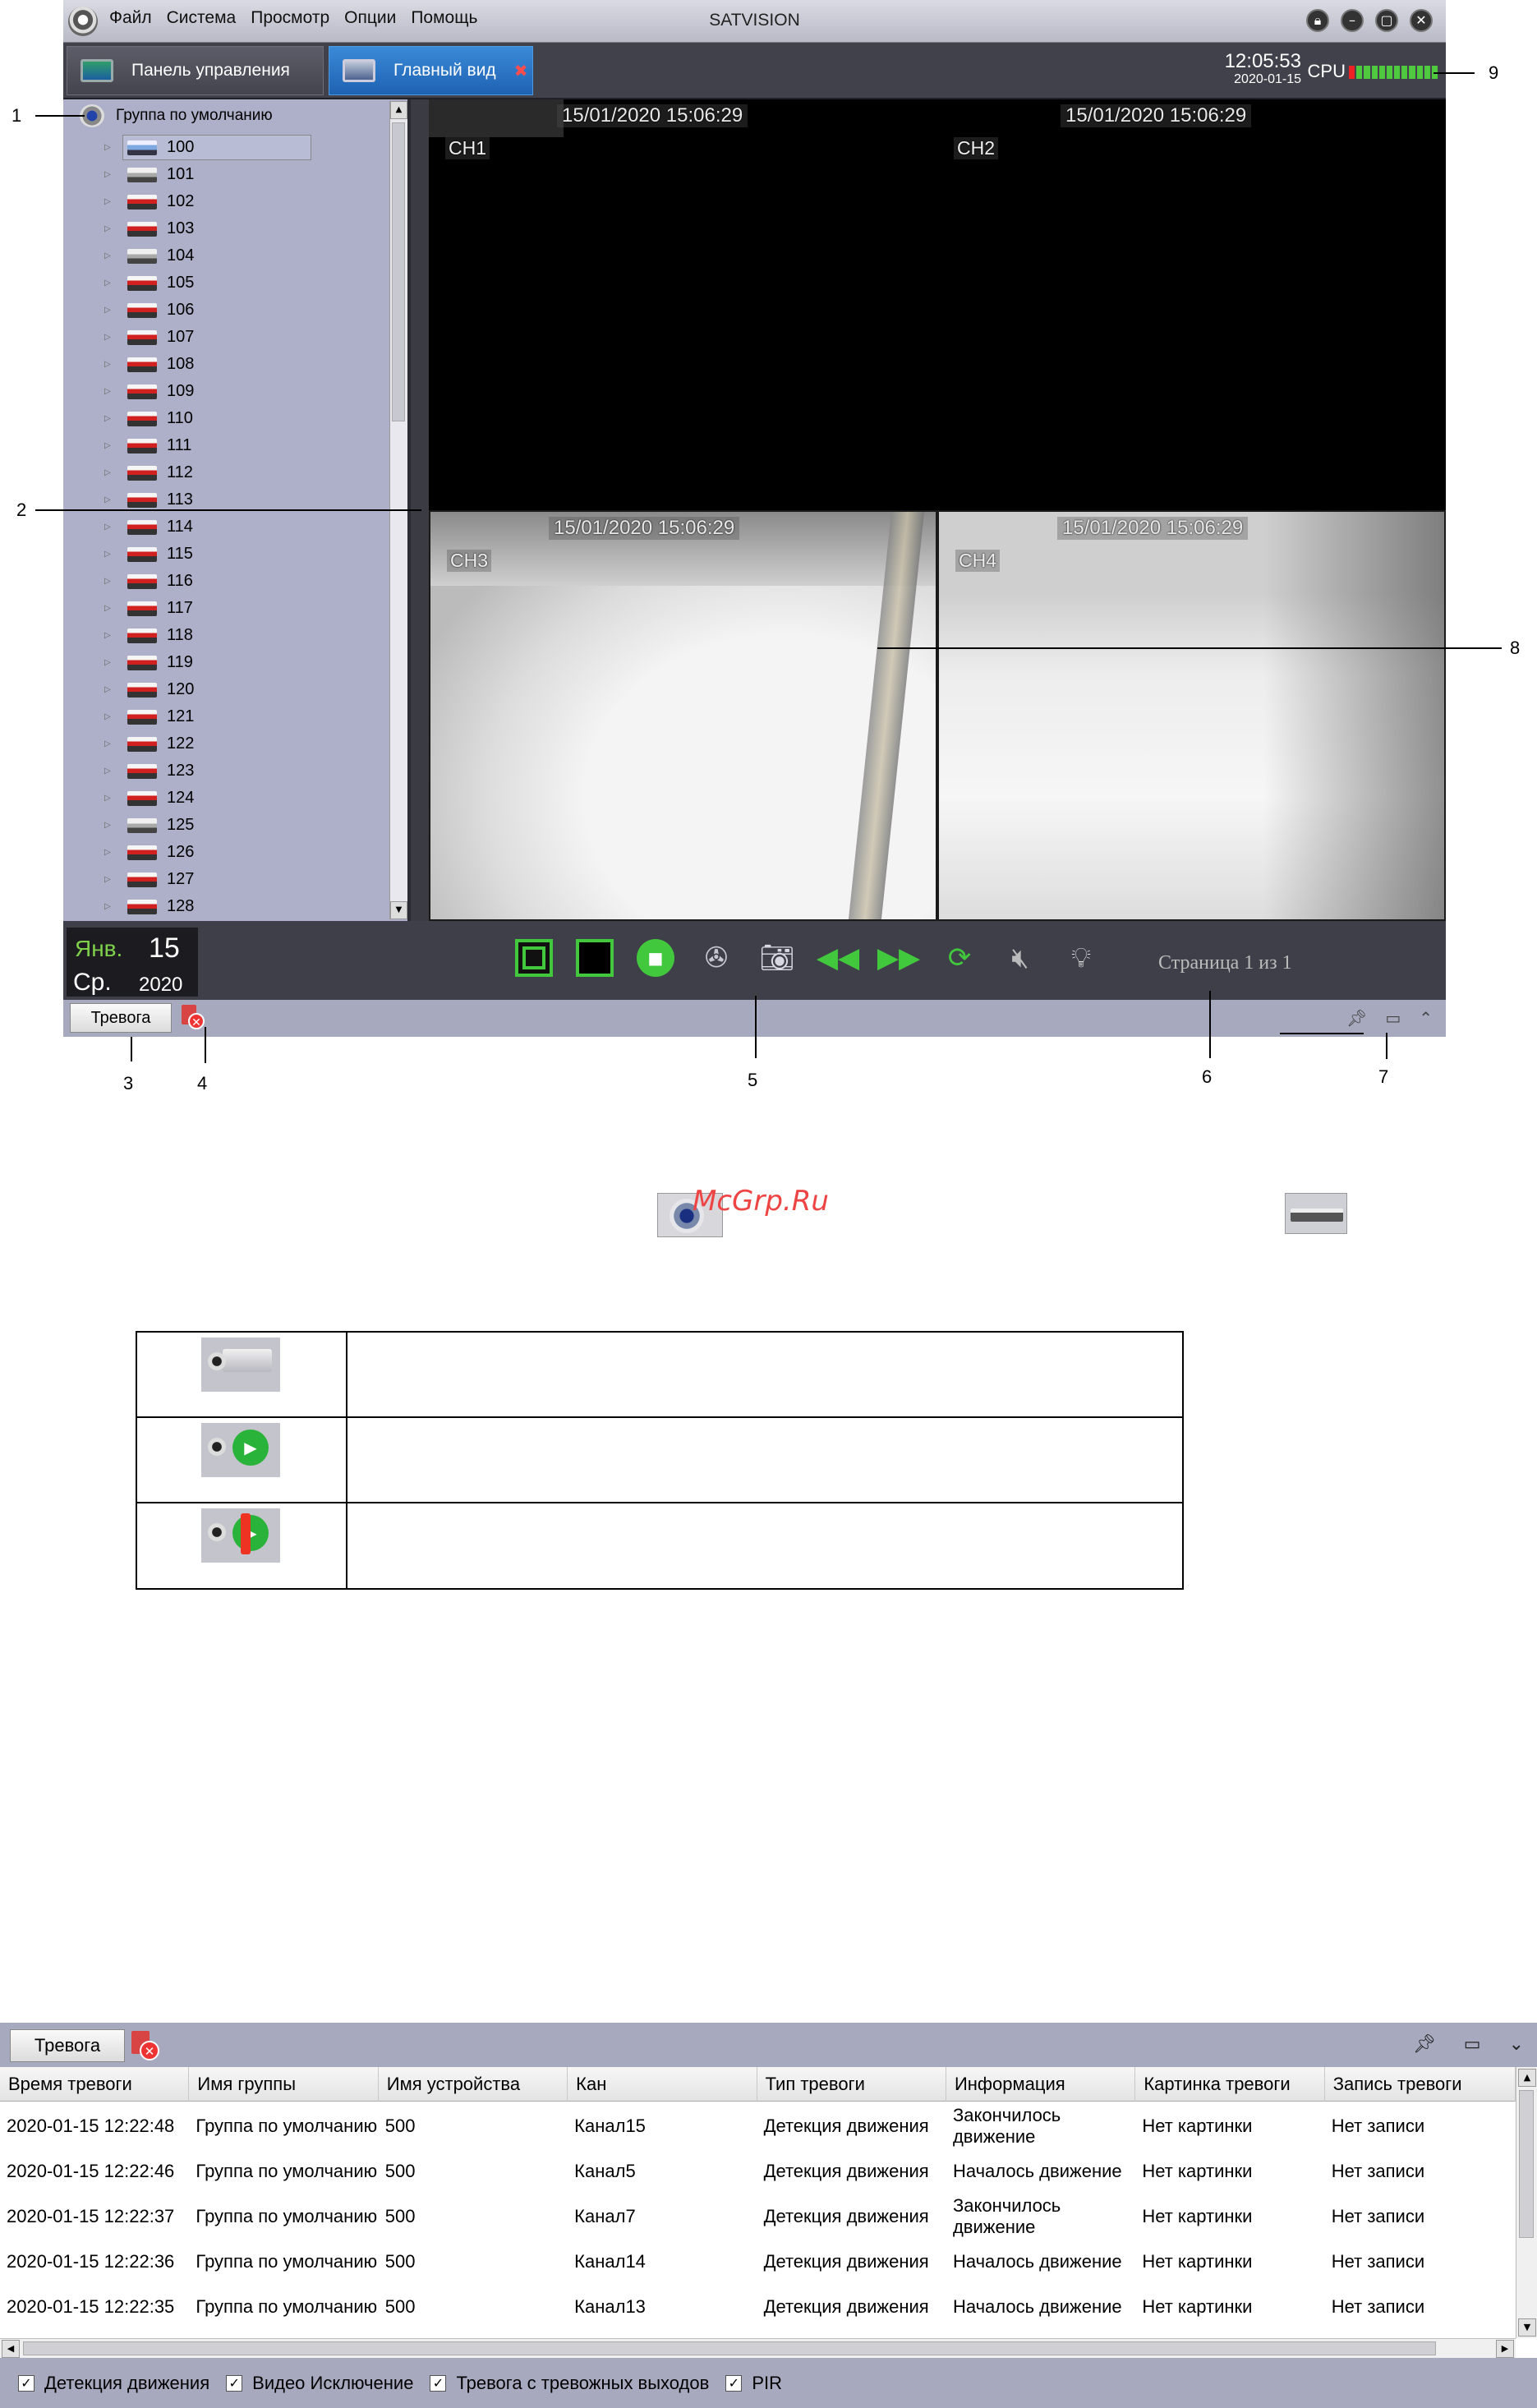 Image resolution: width=1537 pixels, height=2408 pixels. Describe the element at coordinates (838, 958) in the screenshot. I see `previous-page-icon: ◀◀` at that location.